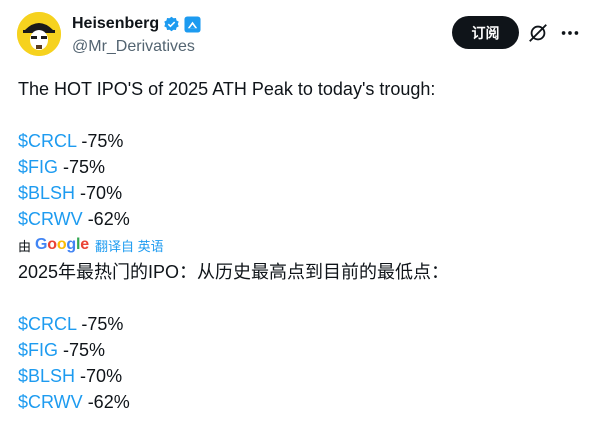  Describe the element at coordinates (303, 402) in the screenshot. I see `translated-item: $CRWV -62%` at that location.